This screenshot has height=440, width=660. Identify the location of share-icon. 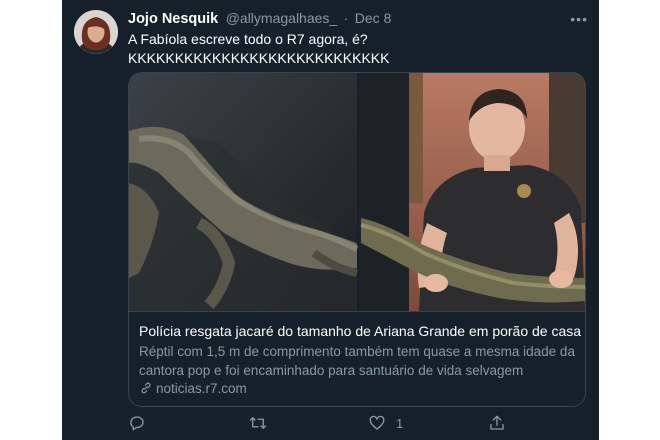
(497, 422).